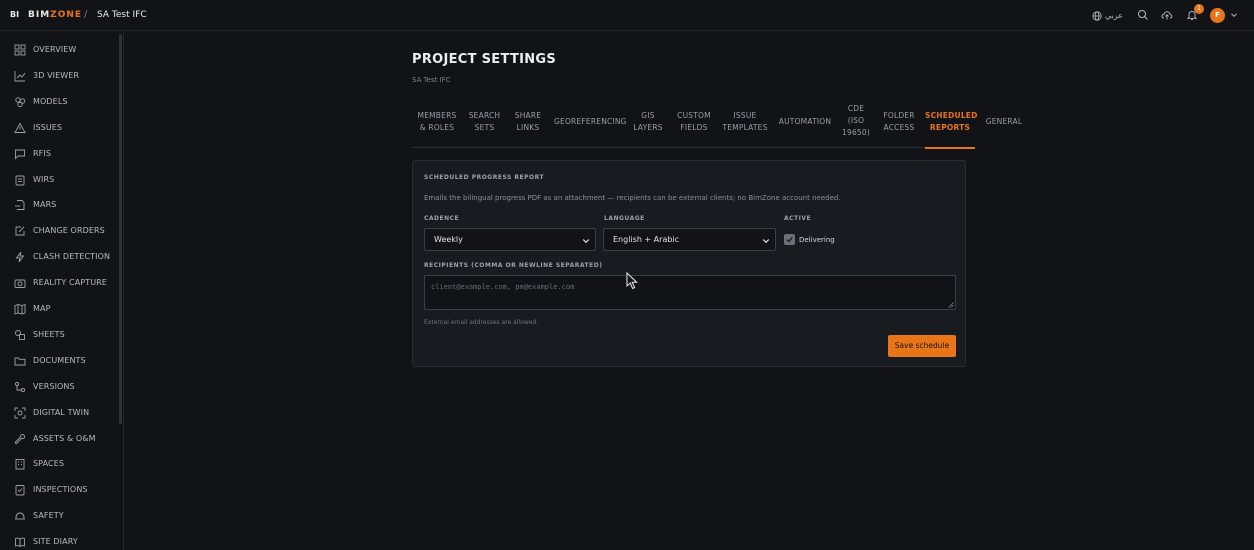 Image resolution: width=1254 pixels, height=550 pixels. I want to click on tab-label-line: GEOREFERENCING, so click(590, 121).